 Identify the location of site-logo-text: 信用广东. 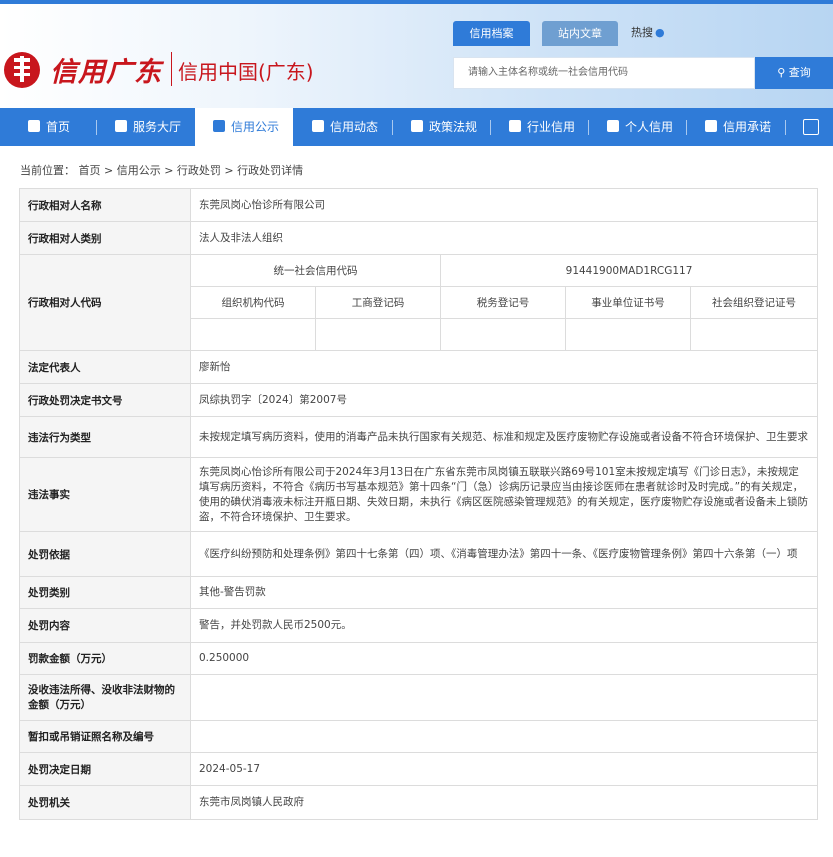
(106, 69).